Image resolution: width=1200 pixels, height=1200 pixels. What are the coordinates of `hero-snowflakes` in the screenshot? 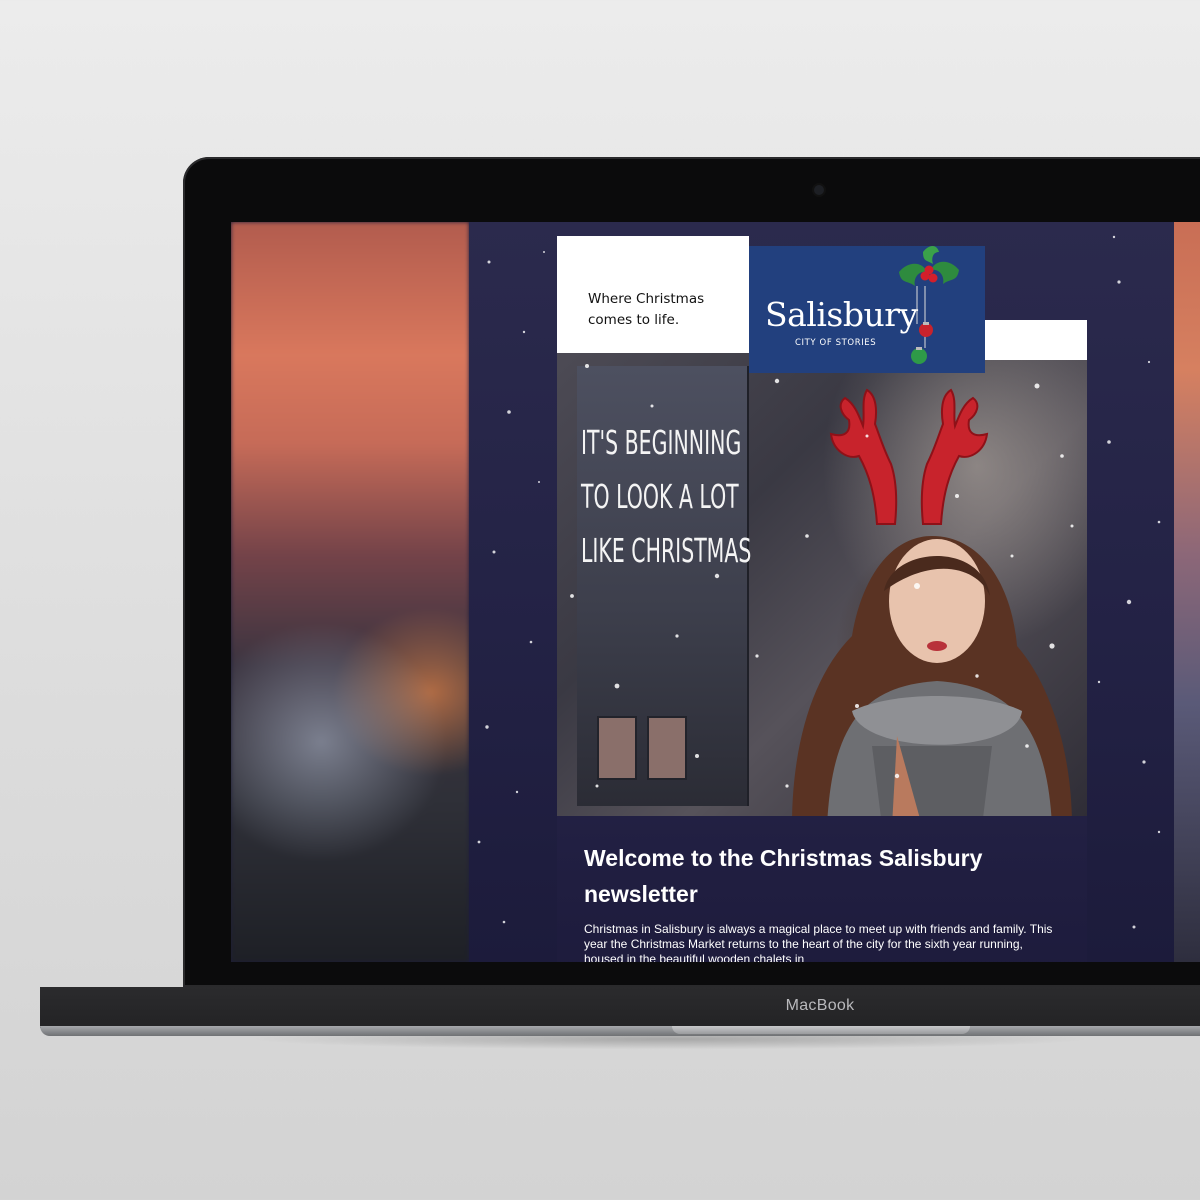 It's located at (822, 576).